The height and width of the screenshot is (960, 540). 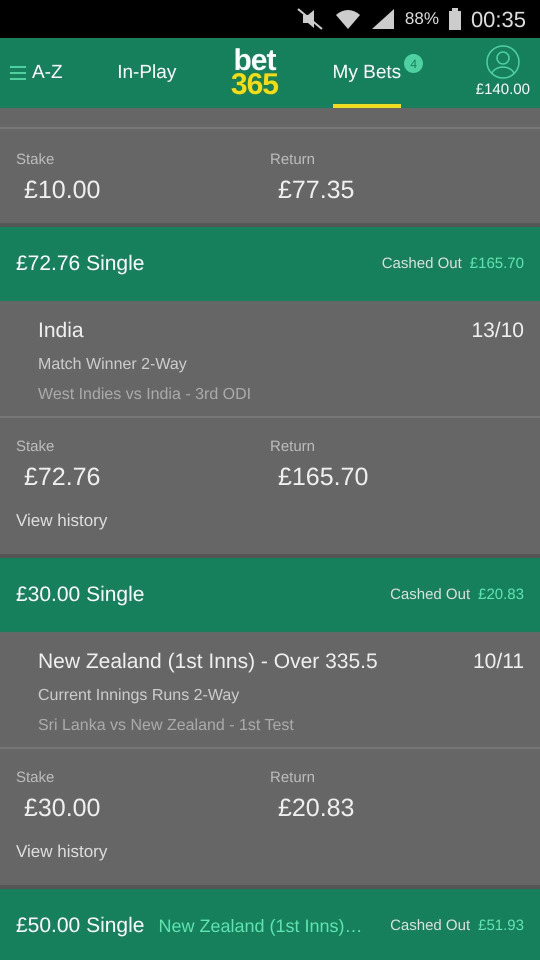 What do you see at coordinates (497, 331) in the screenshot?
I see `odds: 13/10` at bounding box center [497, 331].